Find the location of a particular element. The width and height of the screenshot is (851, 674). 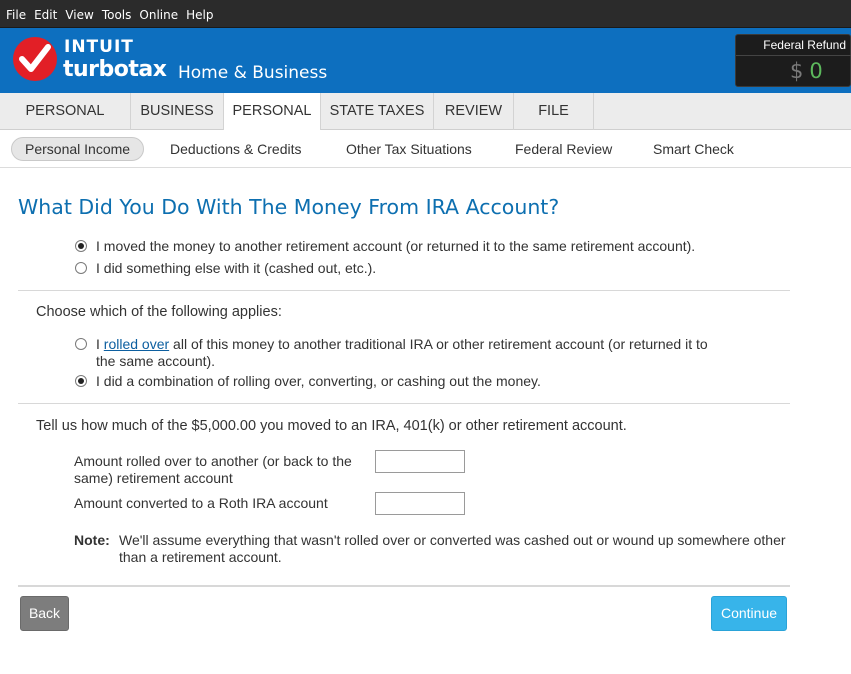

refund-value: 0 is located at coordinates (816, 71).